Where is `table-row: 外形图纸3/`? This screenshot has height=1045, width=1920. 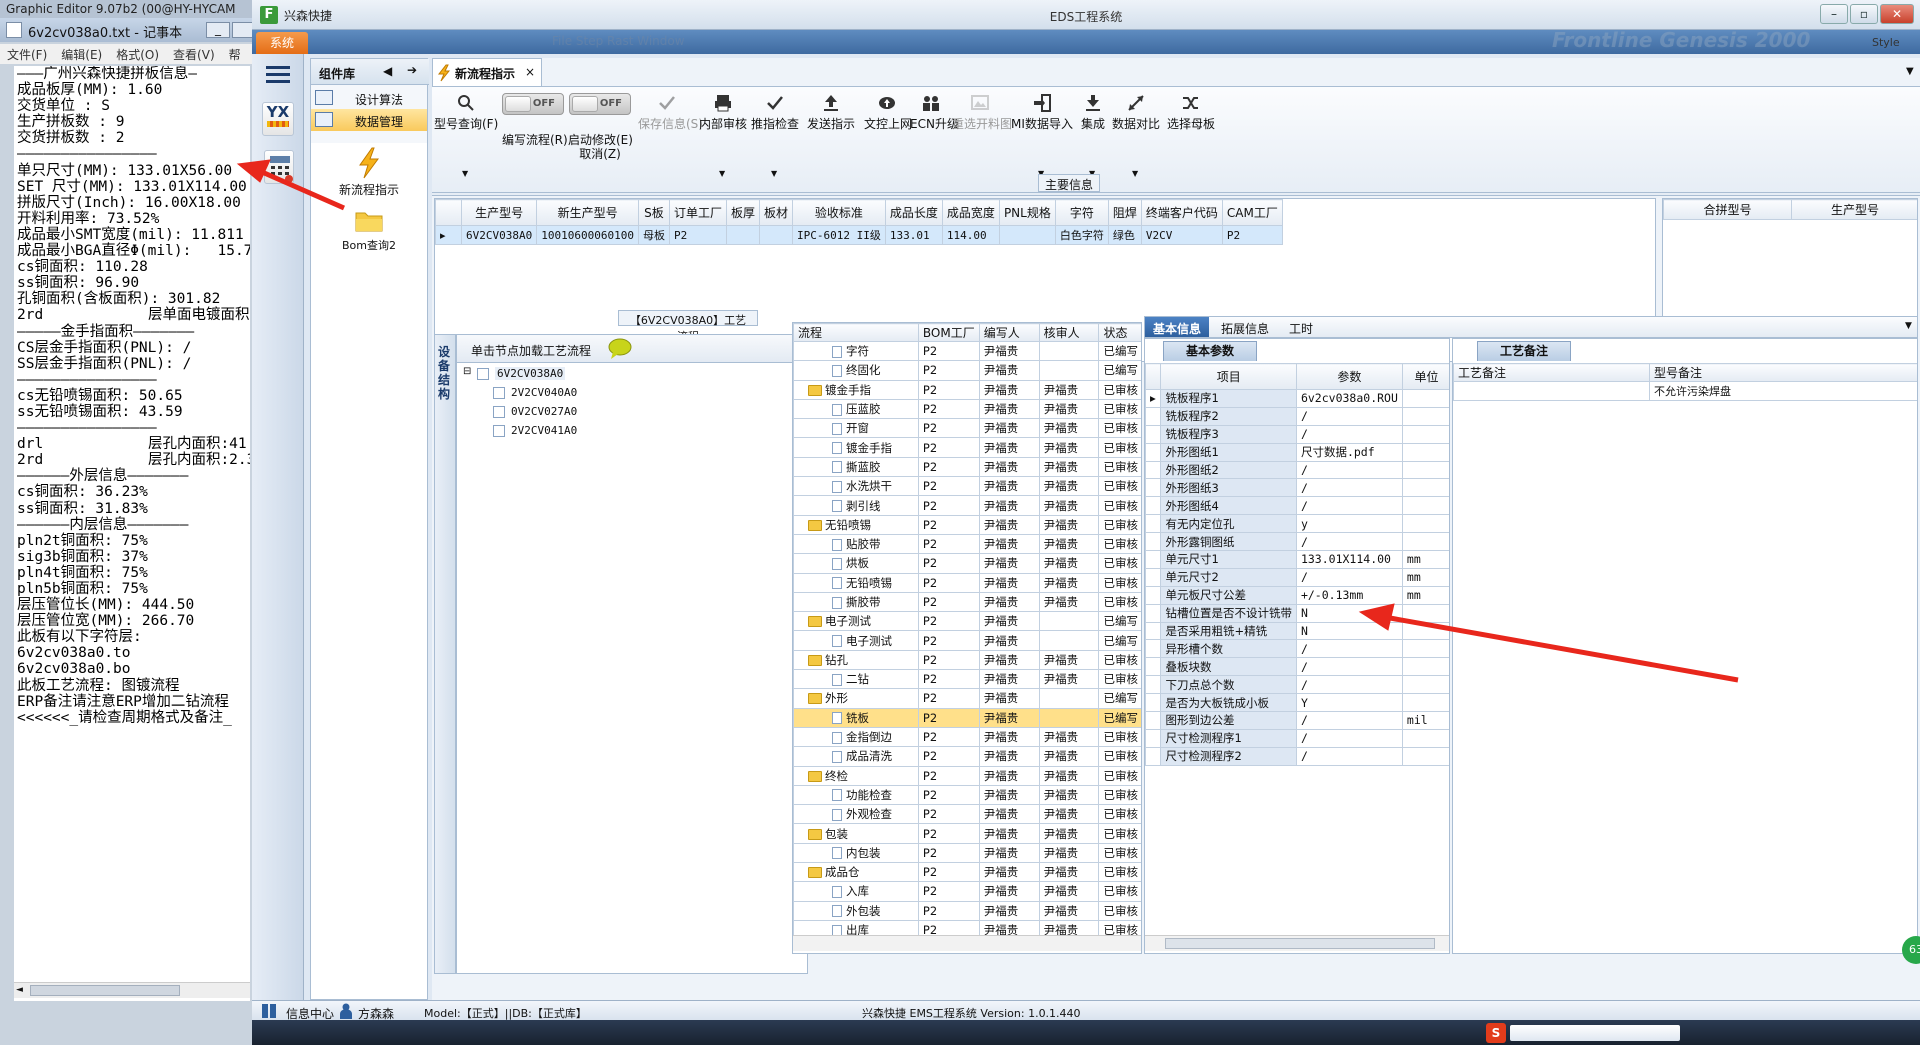
table-row: 外形图纸3/ is located at coordinates (1297, 488).